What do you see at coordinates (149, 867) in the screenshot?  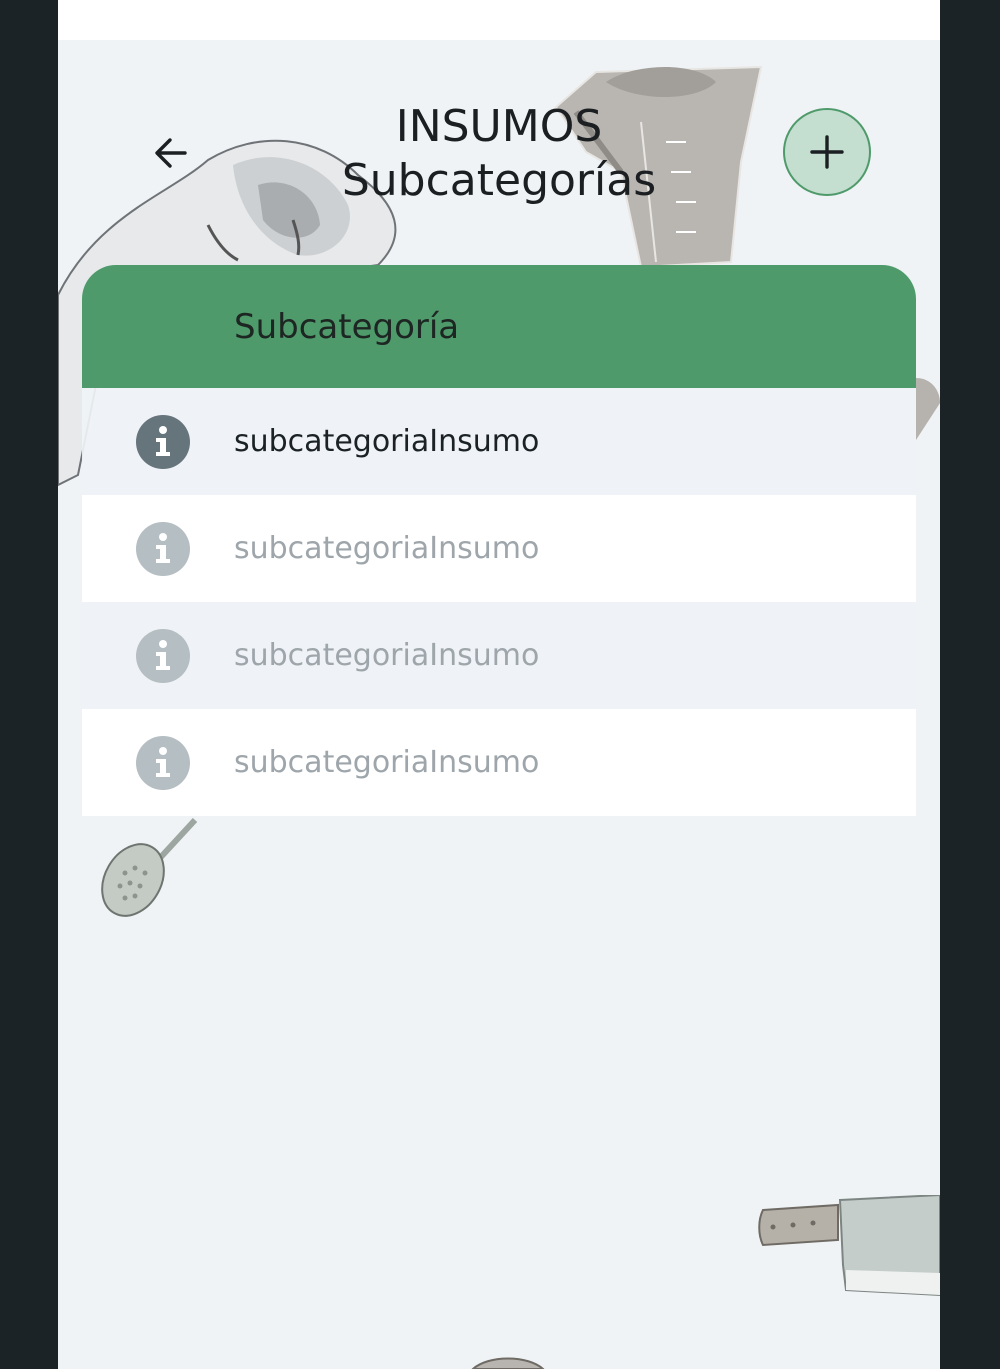 I see `skimmer-illustration` at bounding box center [149, 867].